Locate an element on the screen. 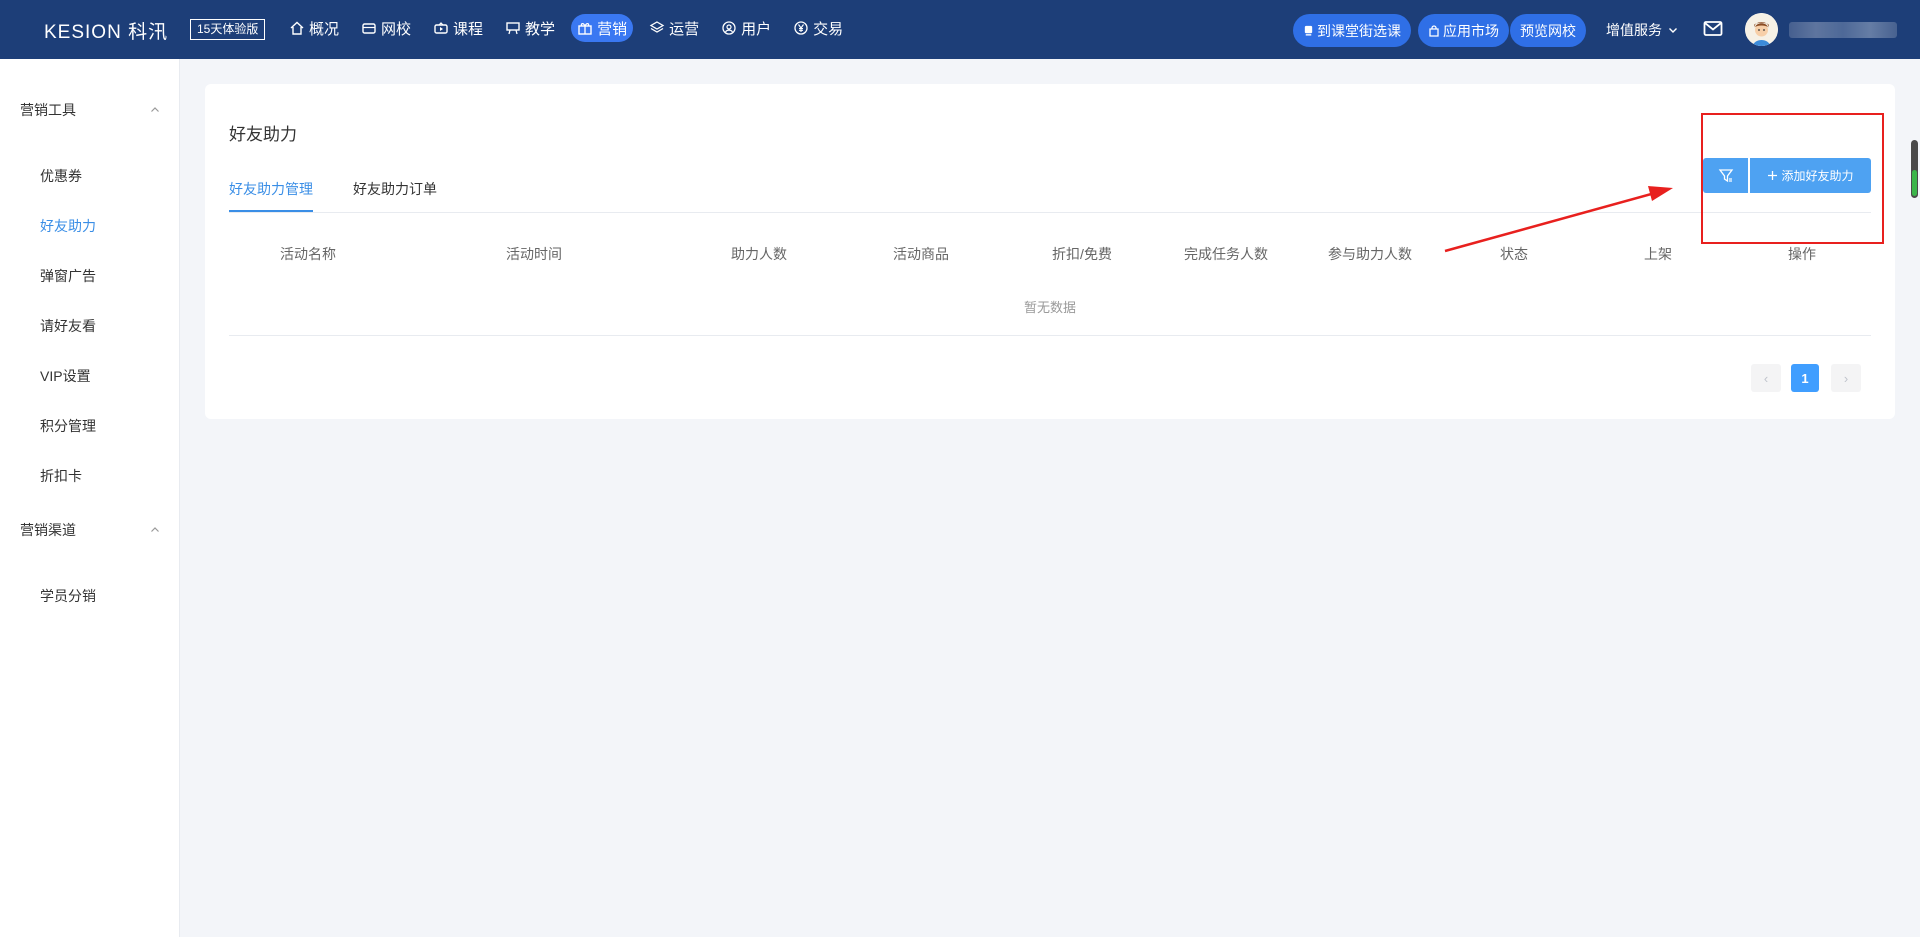 The height and width of the screenshot is (937, 1920). nav-label: 运营 is located at coordinates (684, 29).